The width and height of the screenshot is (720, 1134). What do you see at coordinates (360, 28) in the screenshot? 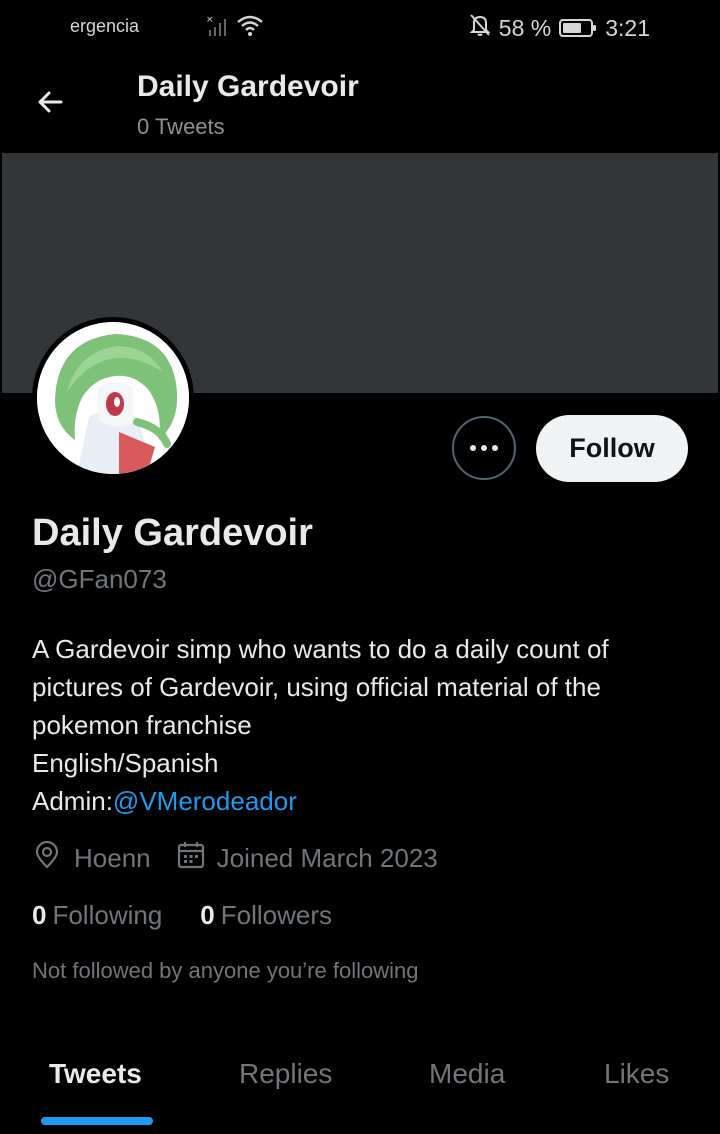
I see `status-bar: ergencia × 58 % 3:21` at bounding box center [360, 28].